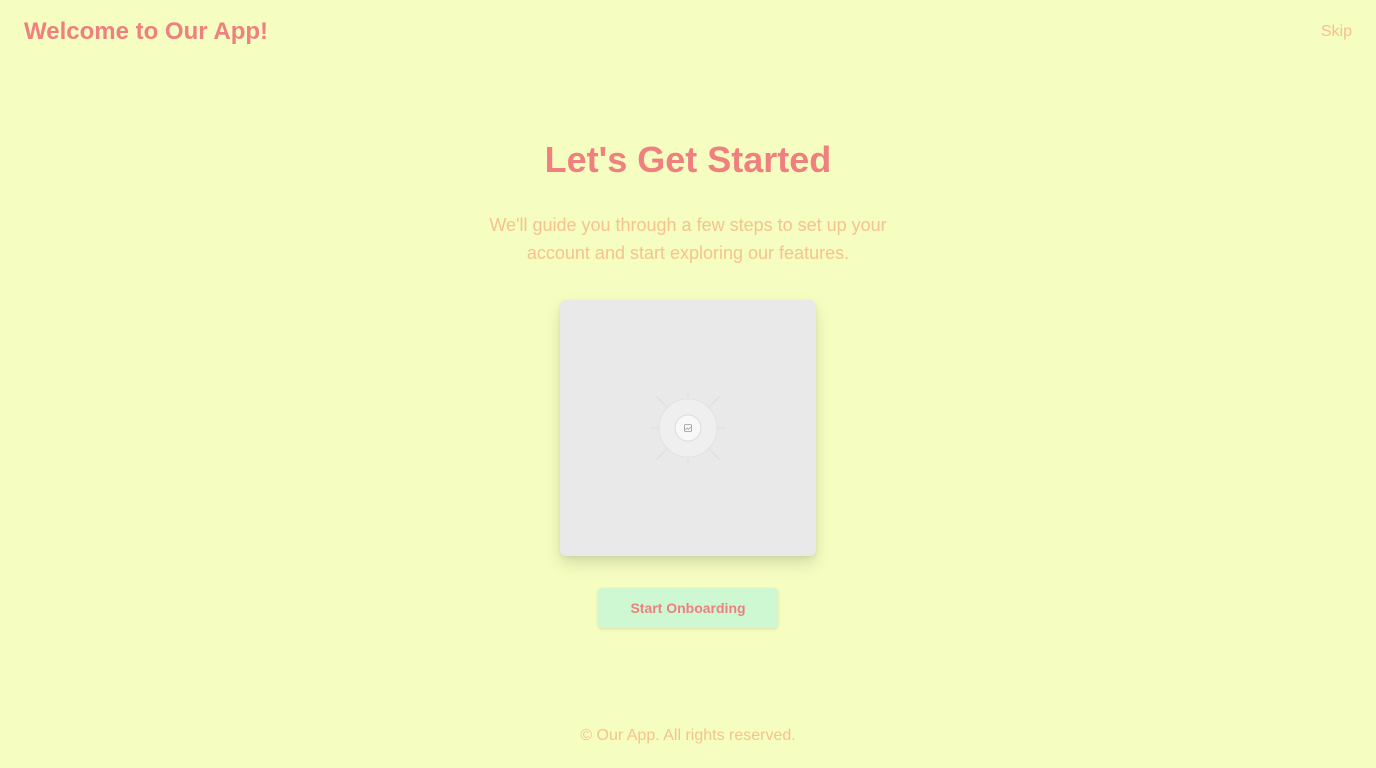  I want to click on image-placeholder-icon, so click(688, 428).